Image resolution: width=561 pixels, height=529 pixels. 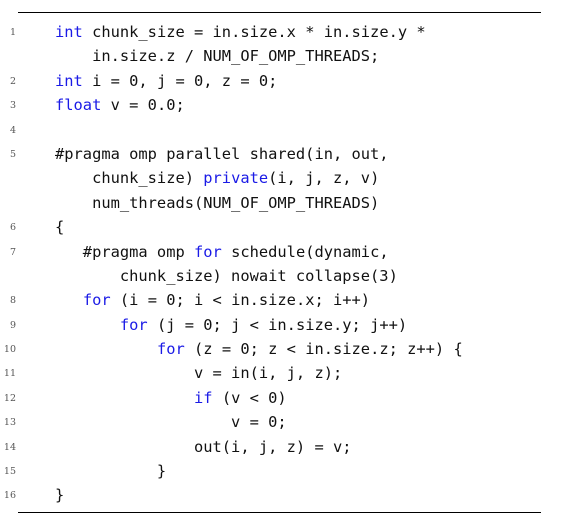 I want to click on code-line: 11 v = in(i, j, z);, so click(x=280, y=373).